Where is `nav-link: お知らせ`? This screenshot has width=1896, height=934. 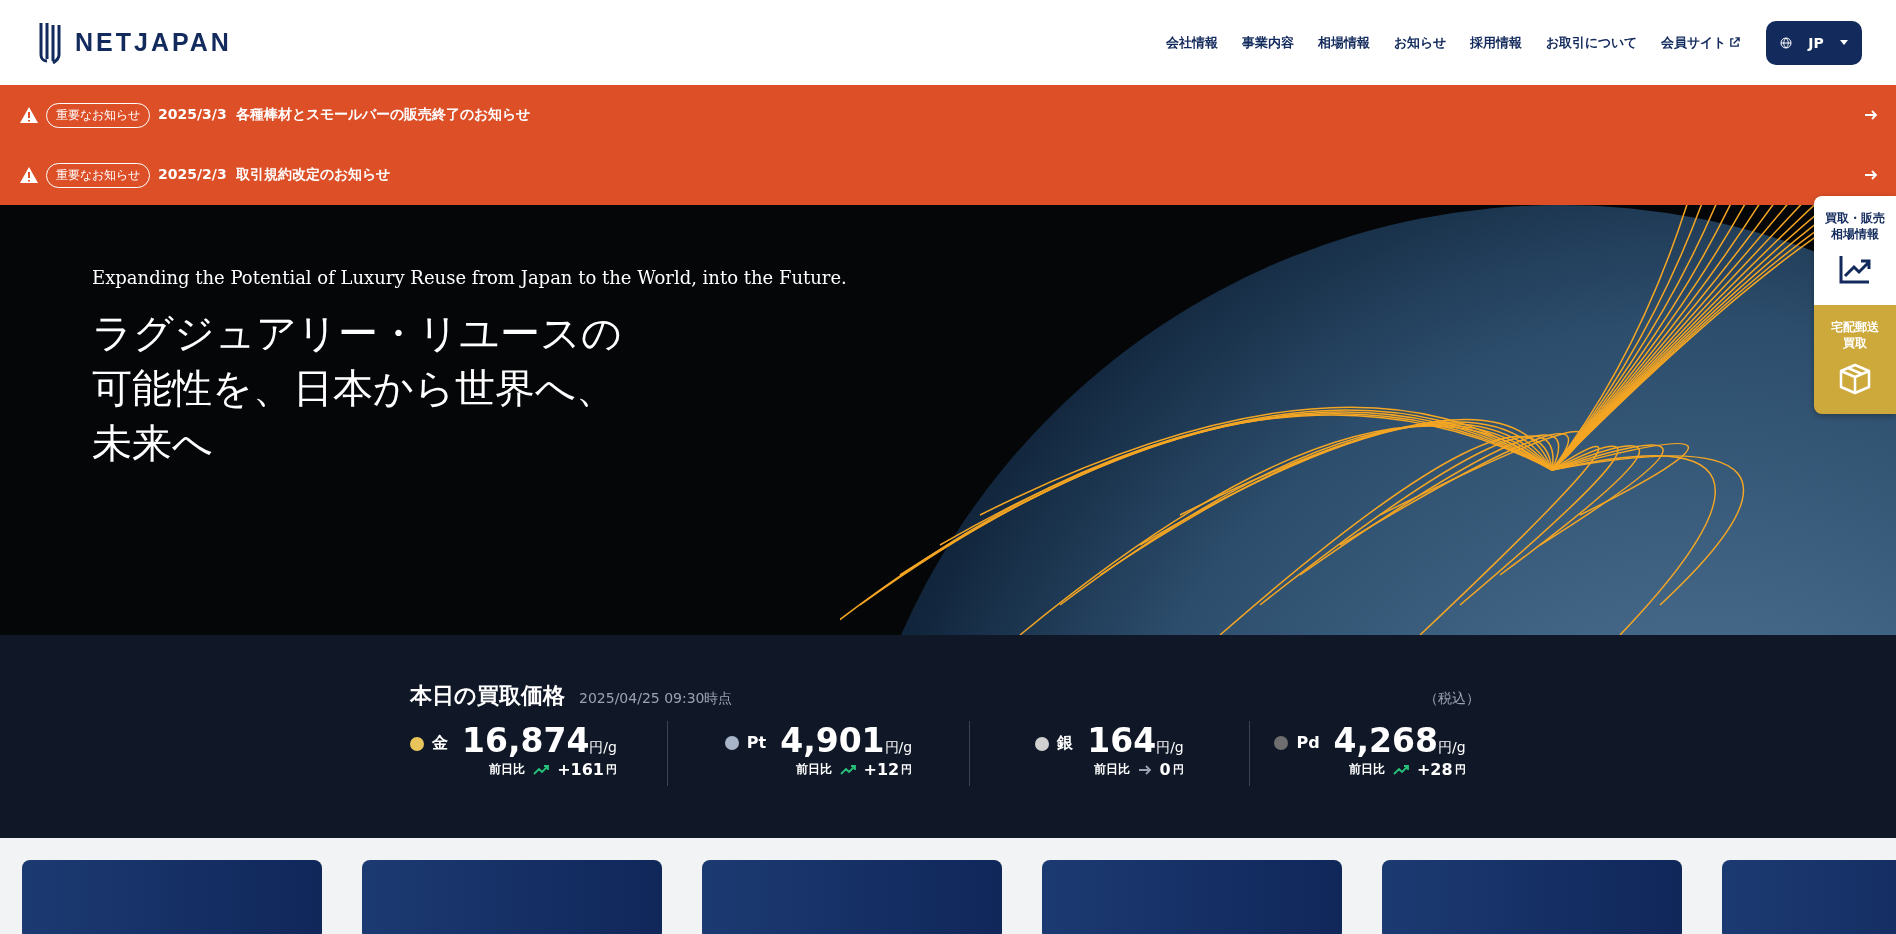 nav-link: お知らせ is located at coordinates (1420, 42).